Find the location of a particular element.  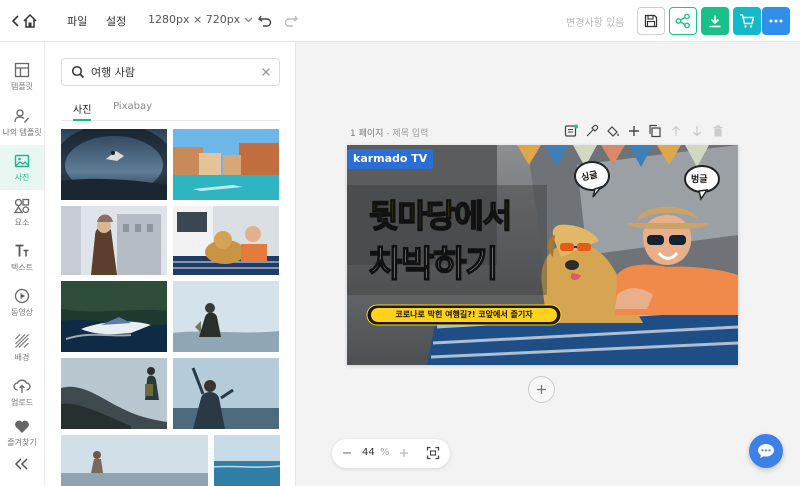

upload-icon is located at coordinates (22, 386).